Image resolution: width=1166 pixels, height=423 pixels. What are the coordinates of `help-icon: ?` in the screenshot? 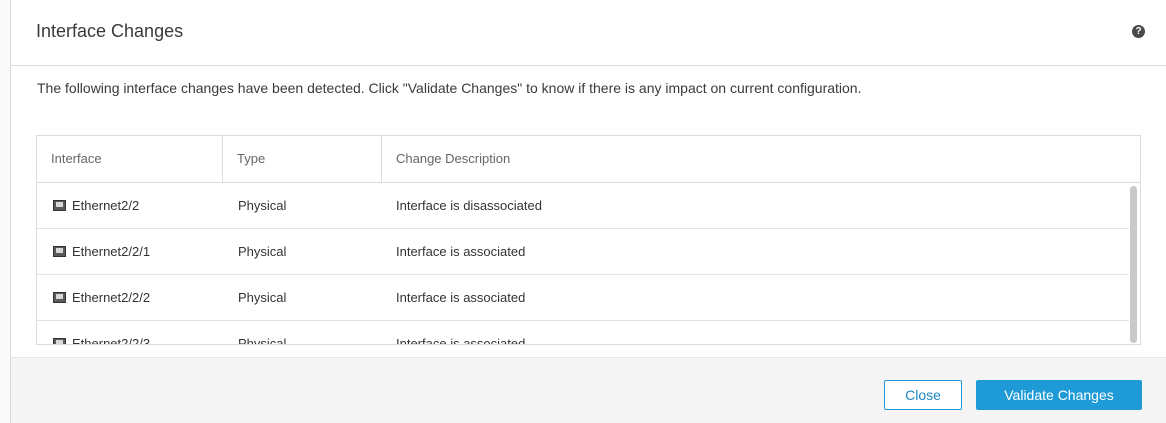 It's located at (1138, 31).